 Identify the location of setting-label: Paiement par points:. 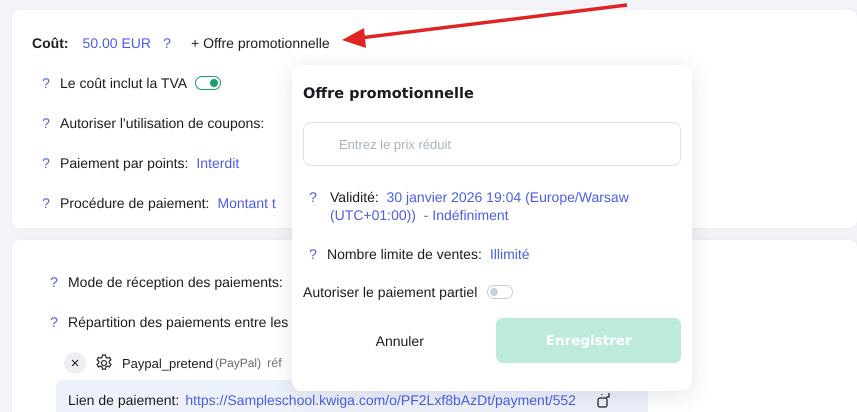
(124, 163).